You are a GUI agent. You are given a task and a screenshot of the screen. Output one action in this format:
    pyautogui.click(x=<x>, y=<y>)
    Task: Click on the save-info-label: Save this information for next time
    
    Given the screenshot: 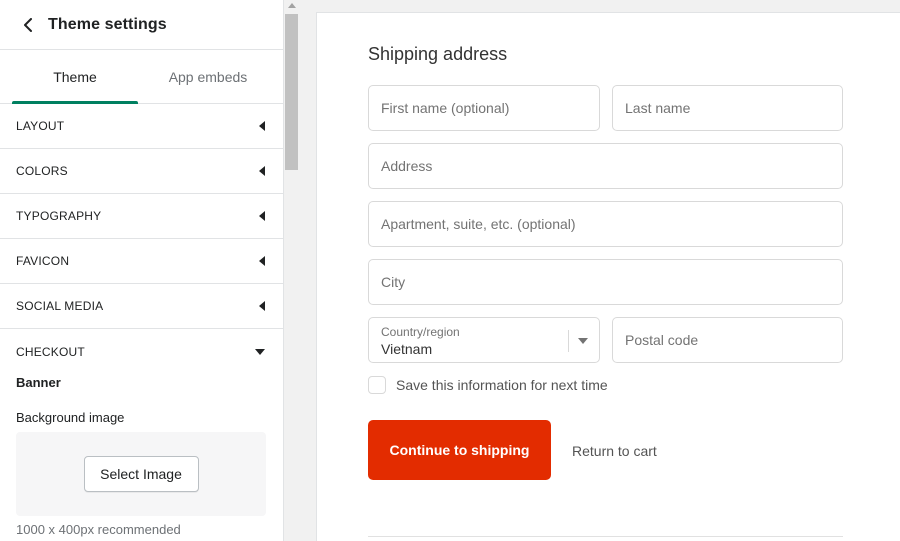 What is the action you would take?
    pyautogui.click(x=502, y=385)
    